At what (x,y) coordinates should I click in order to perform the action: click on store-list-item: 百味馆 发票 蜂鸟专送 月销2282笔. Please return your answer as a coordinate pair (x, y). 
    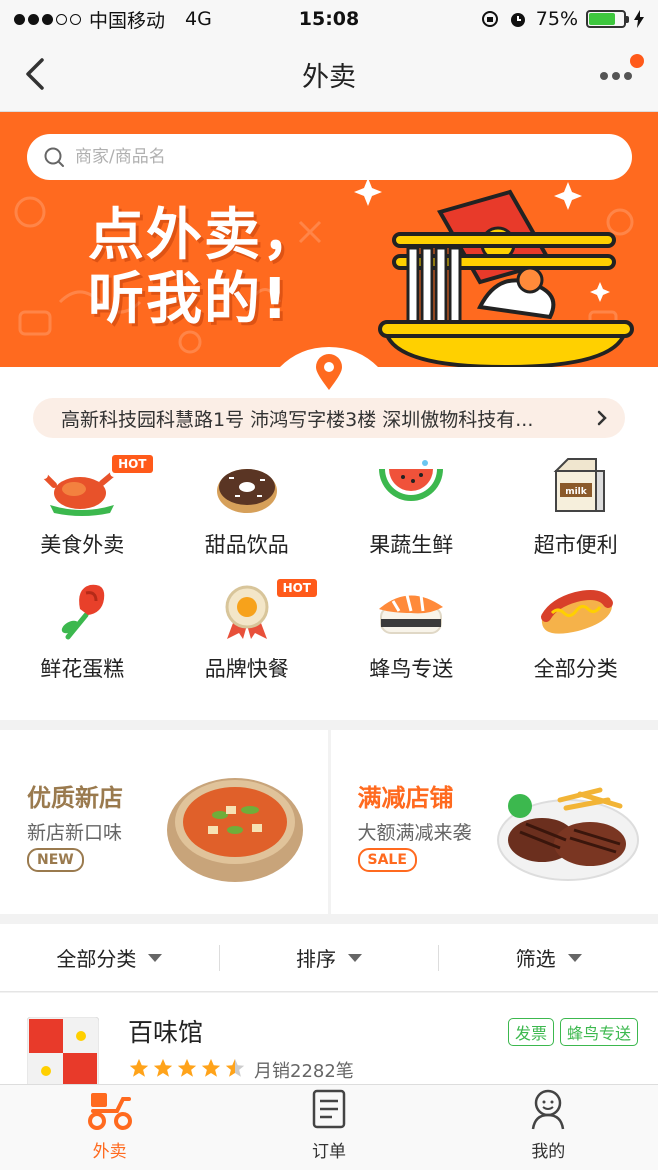
    Looking at the image, I should click on (329, 1043).